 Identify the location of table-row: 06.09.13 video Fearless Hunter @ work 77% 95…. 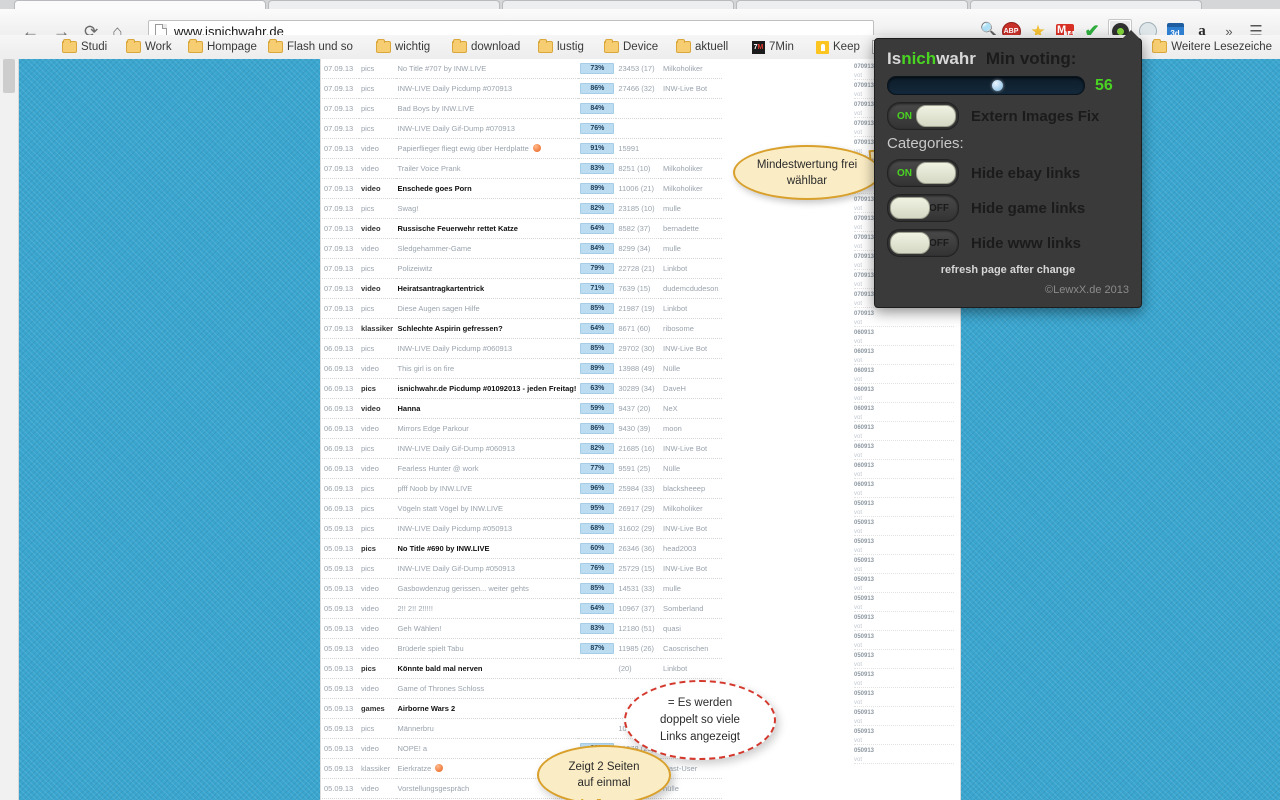
(522, 468).